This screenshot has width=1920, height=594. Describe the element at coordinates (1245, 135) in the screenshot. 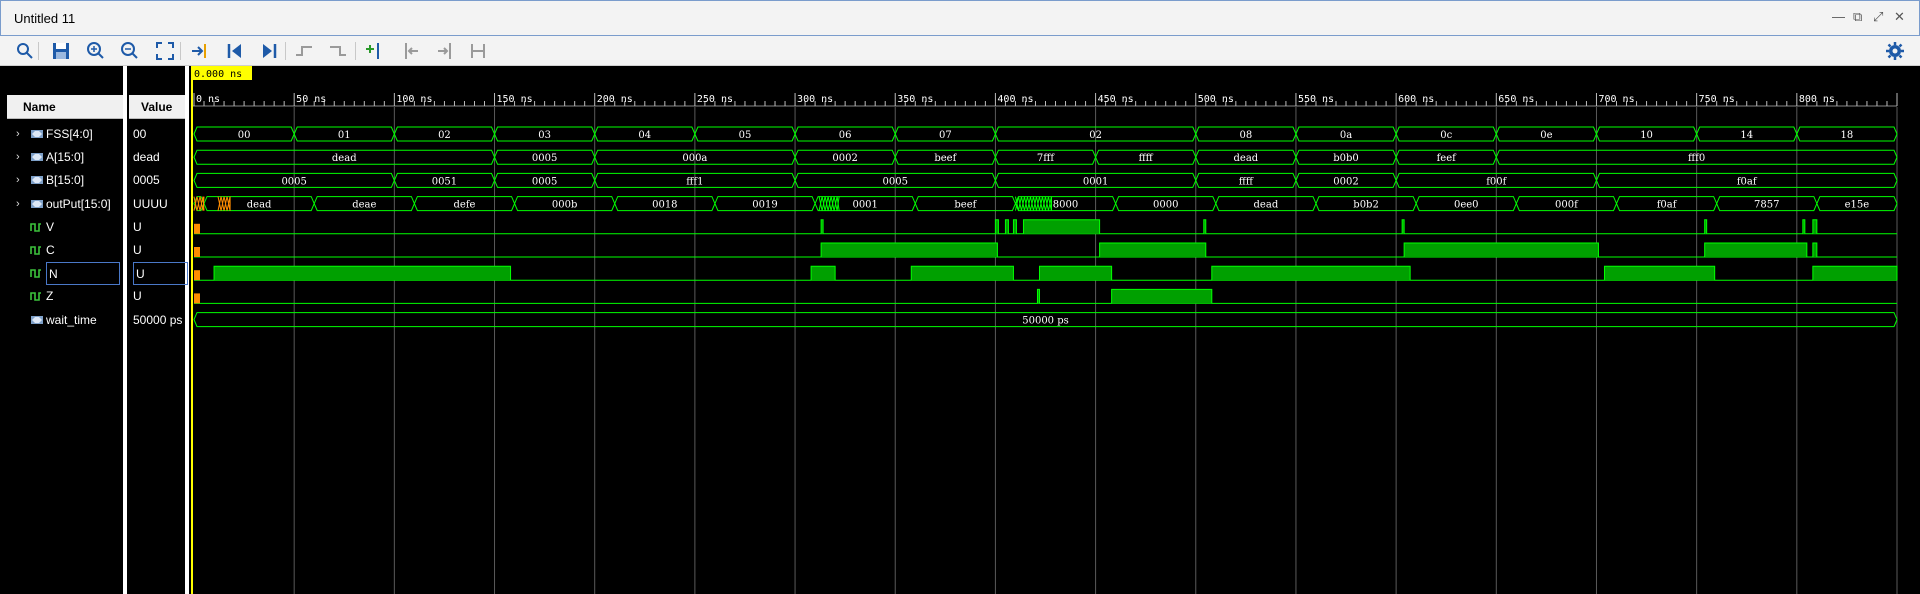

I see `bus-value-label: 08` at that location.